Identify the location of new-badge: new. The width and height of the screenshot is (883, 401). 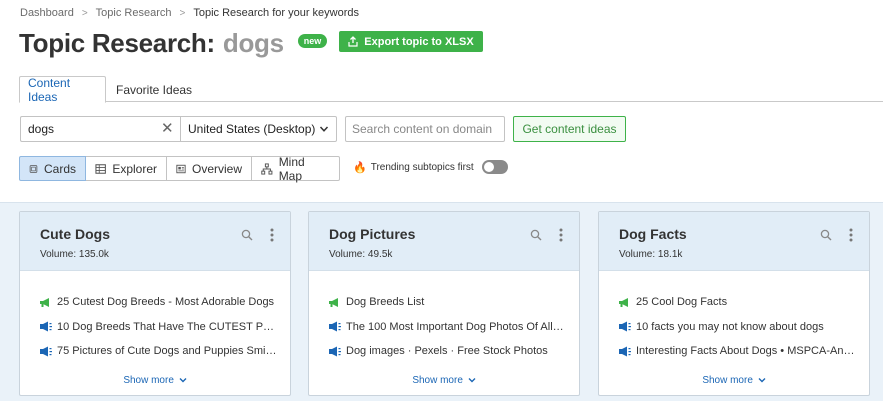
(312, 40).